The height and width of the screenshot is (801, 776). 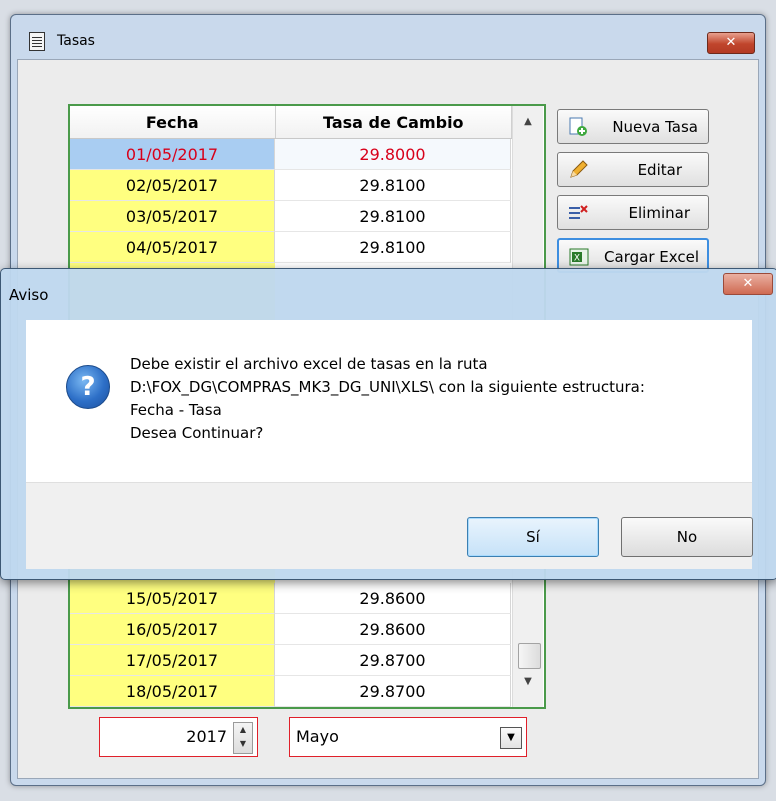 I want to click on yes-button: Sí, so click(x=533, y=537).